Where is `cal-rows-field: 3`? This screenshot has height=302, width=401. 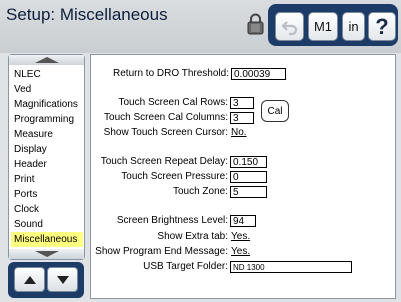
cal-rows-field: 3 is located at coordinates (242, 103).